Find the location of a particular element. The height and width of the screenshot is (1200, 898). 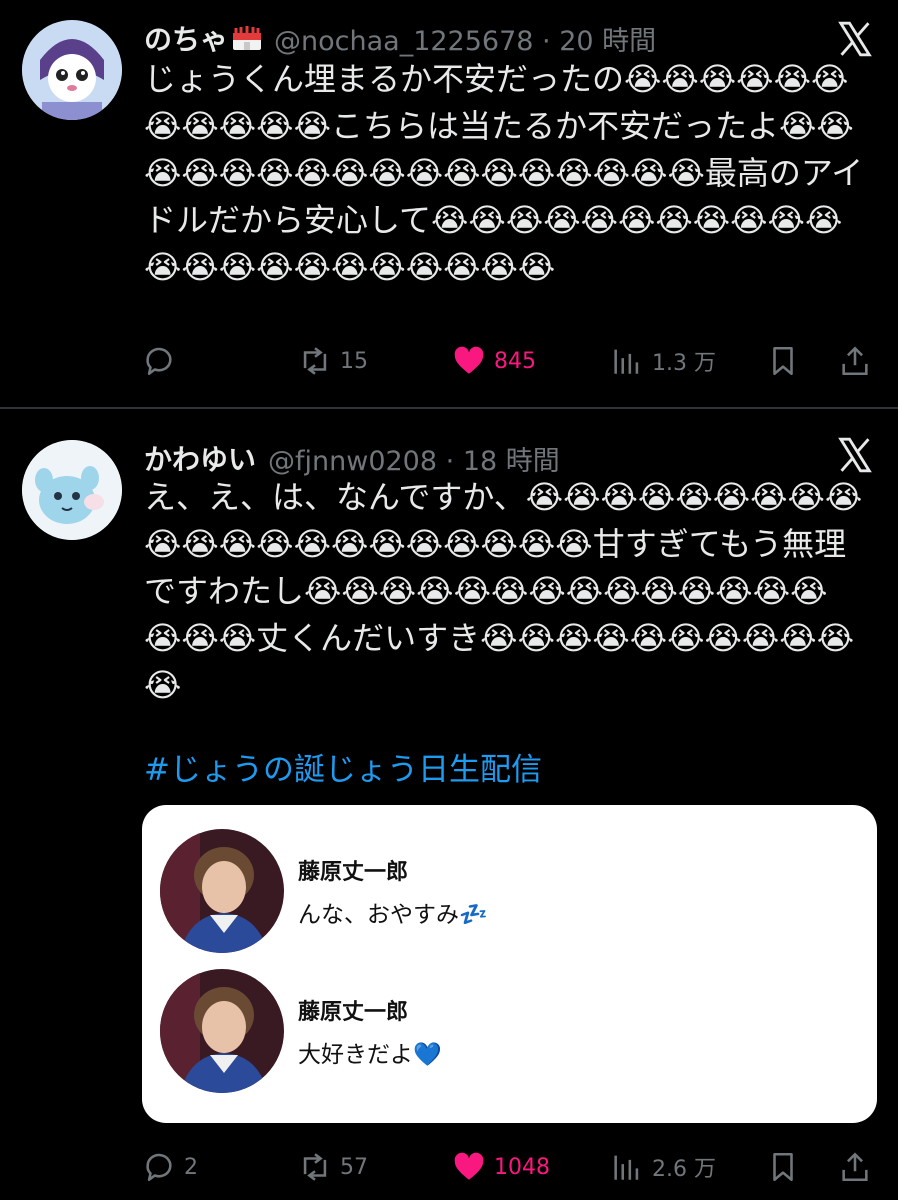

chat-message: 藤原丈一郎 んな、おやすみ💤 is located at coordinates (510, 891).